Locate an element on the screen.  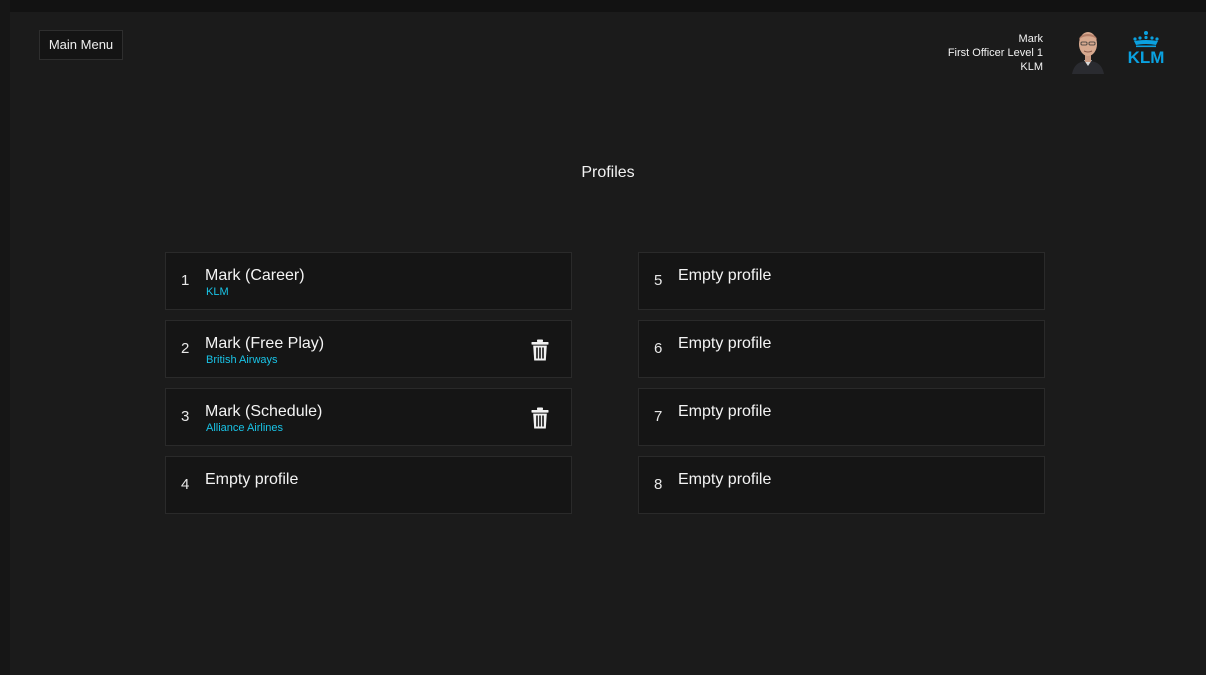
profile-slot-3: 3 Mark (Schedule) Alliance Airlines is located at coordinates (368, 417).